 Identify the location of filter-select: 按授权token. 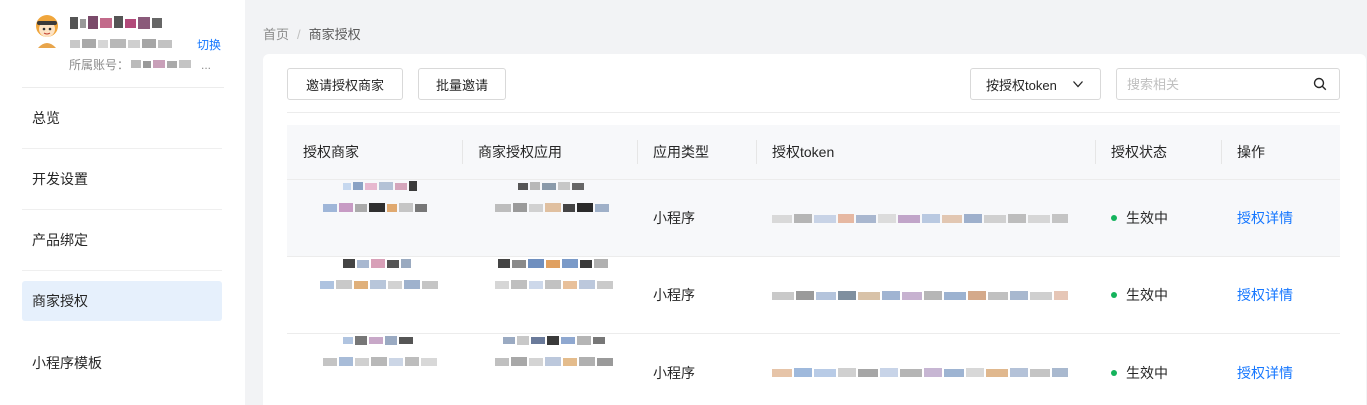
(1035, 84).